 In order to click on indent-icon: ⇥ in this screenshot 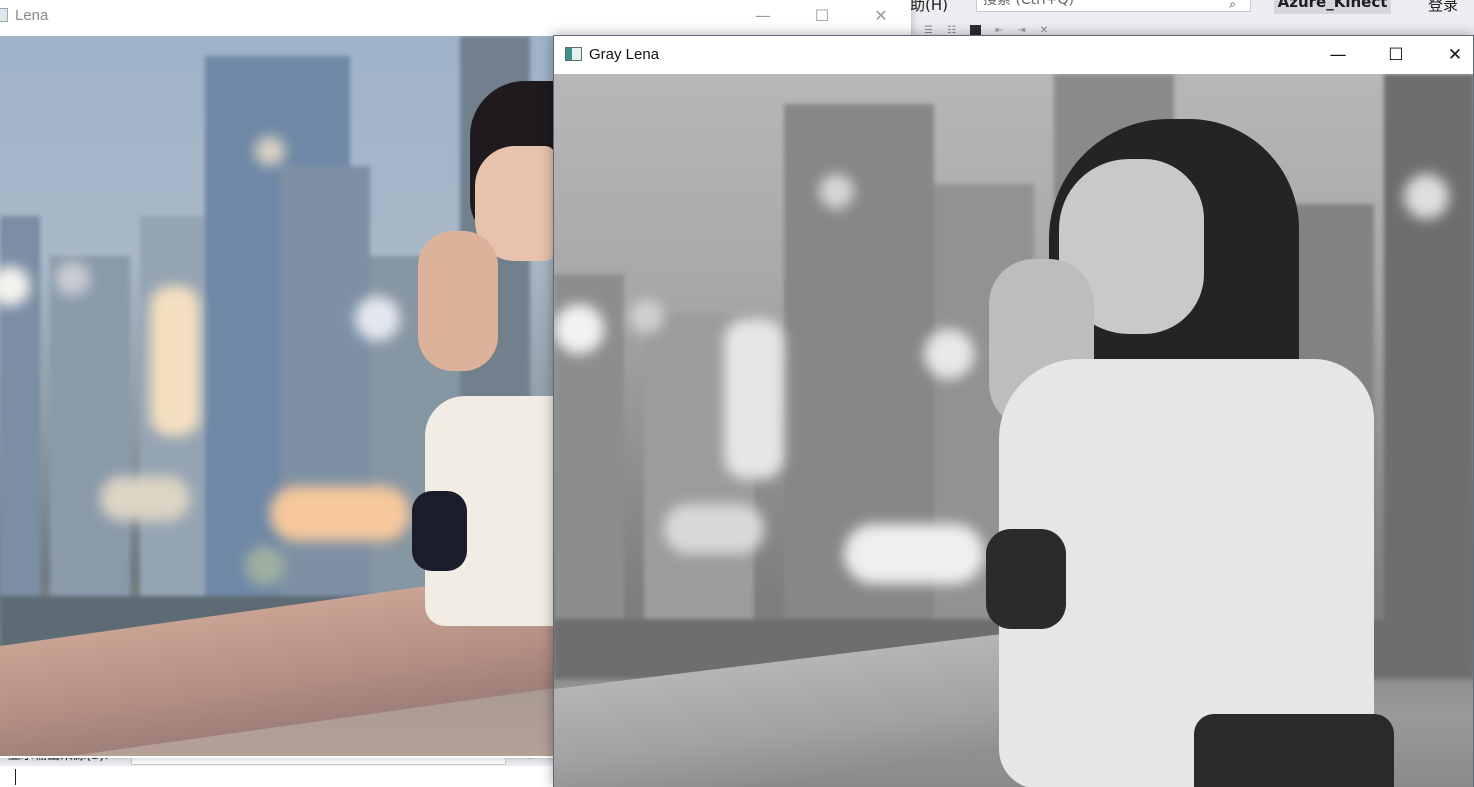, I will do `click(1021, 30)`.